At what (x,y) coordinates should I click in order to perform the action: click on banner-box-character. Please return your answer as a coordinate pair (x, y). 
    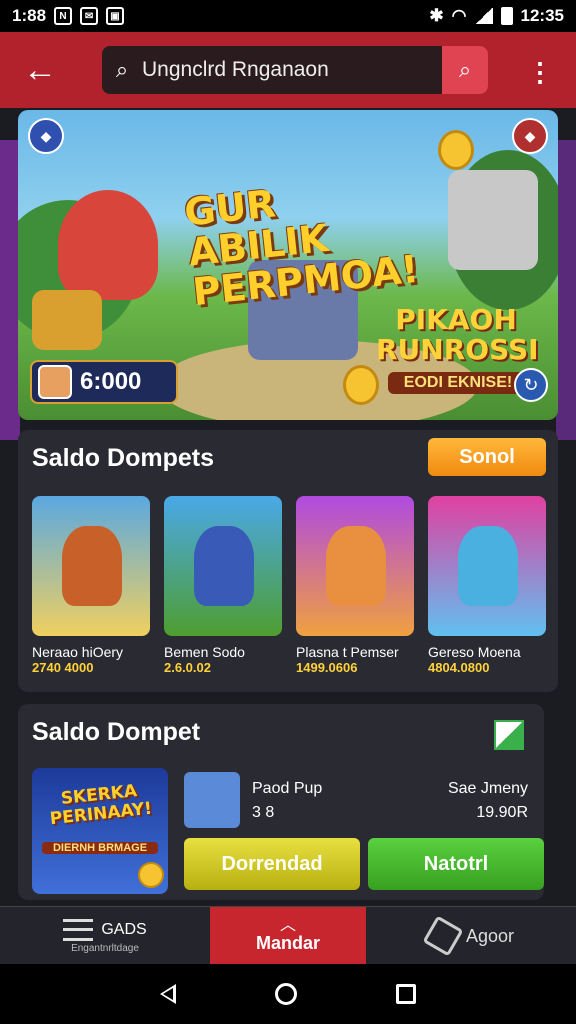
    Looking at the image, I should click on (493, 220).